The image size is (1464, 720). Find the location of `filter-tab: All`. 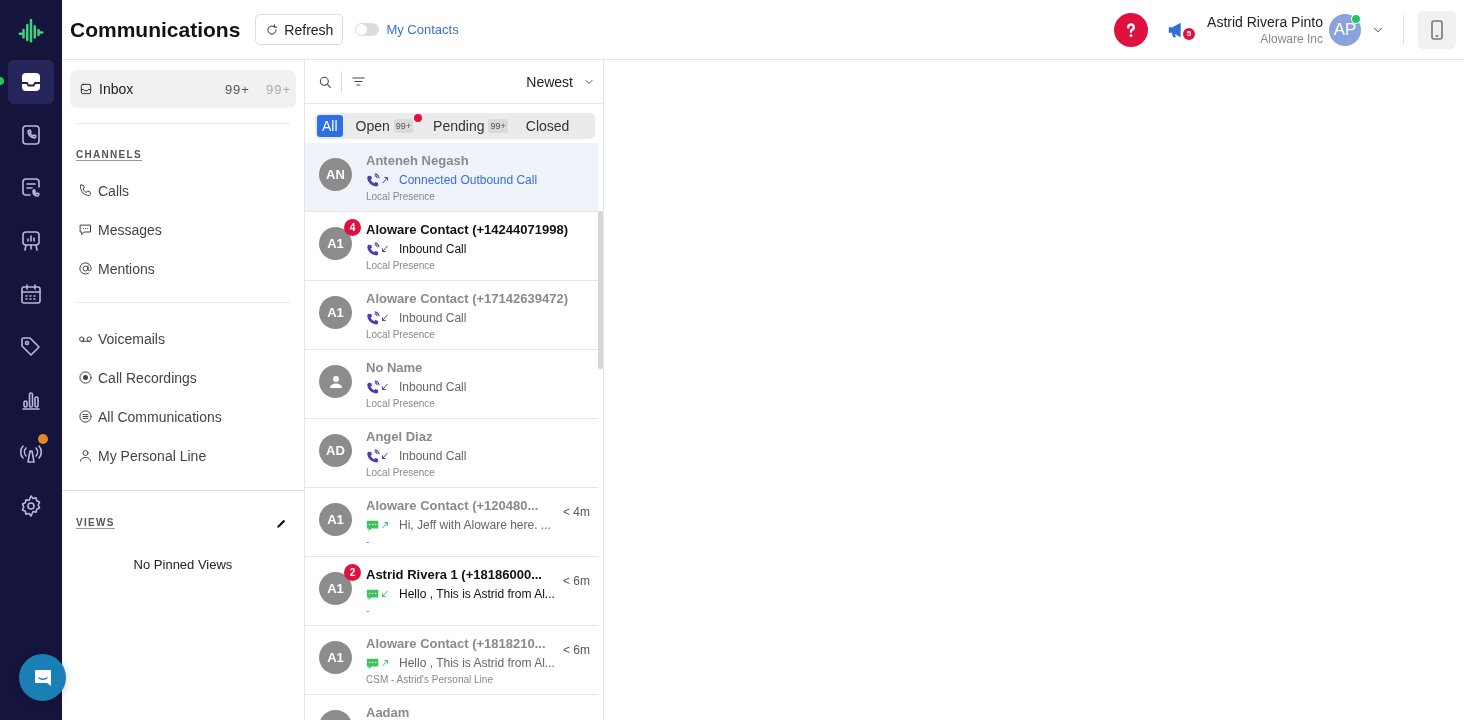

filter-tab: All is located at coordinates (330, 126).